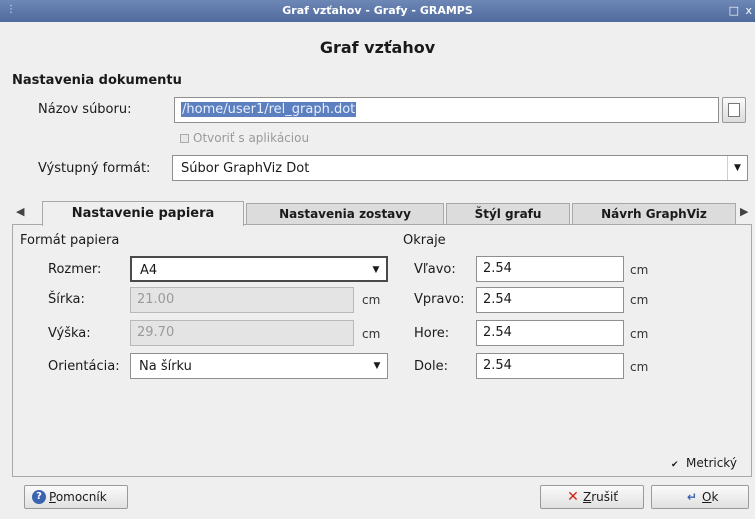 The image size is (755, 519). What do you see at coordinates (371, 300) in the screenshot?
I see `width-unit: cm` at bounding box center [371, 300].